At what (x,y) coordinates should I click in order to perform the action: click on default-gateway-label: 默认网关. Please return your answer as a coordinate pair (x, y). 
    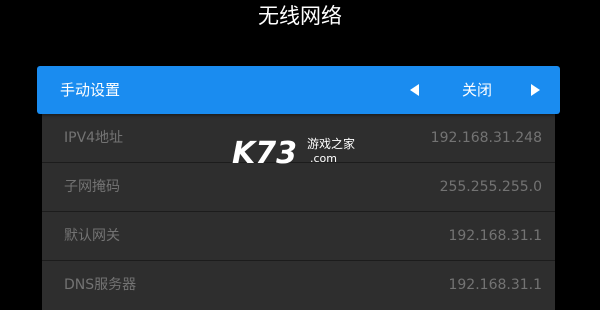
    Looking at the image, I should click on (92, 236).